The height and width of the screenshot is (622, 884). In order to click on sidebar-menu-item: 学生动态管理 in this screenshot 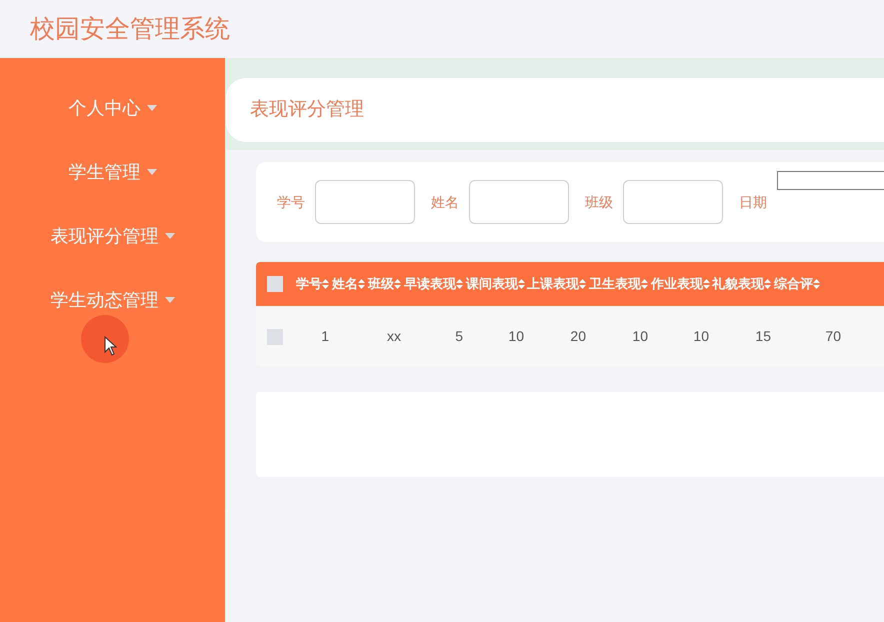, I will do `click(112, 300)`.